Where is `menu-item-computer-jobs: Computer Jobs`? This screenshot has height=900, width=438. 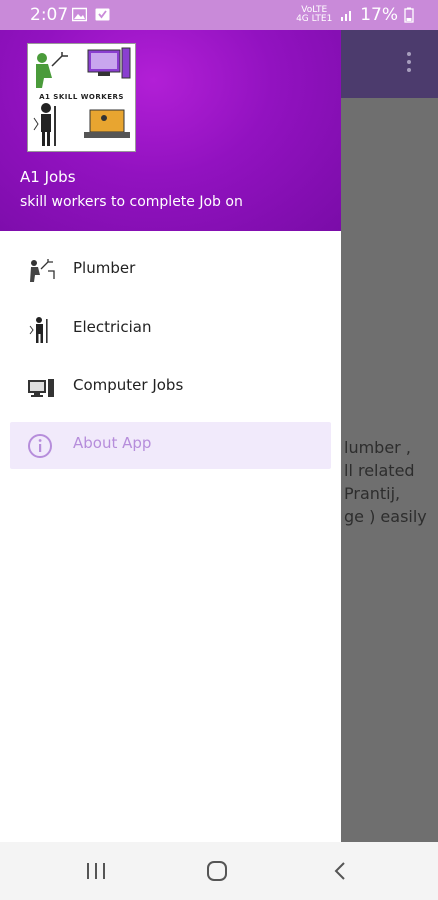
menu-item-computer-jobs: Computer Jobs is located at coordinates (170, 387).